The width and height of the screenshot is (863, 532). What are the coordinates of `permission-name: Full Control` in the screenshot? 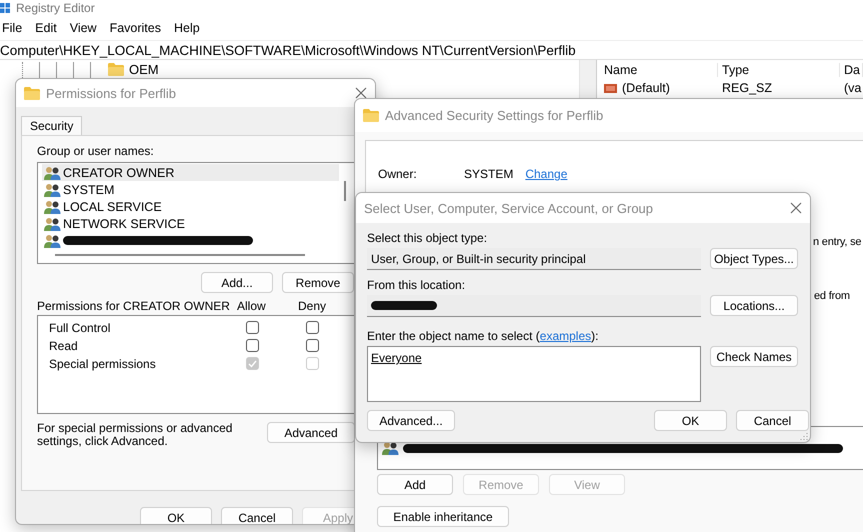 It's located at (80, 327).